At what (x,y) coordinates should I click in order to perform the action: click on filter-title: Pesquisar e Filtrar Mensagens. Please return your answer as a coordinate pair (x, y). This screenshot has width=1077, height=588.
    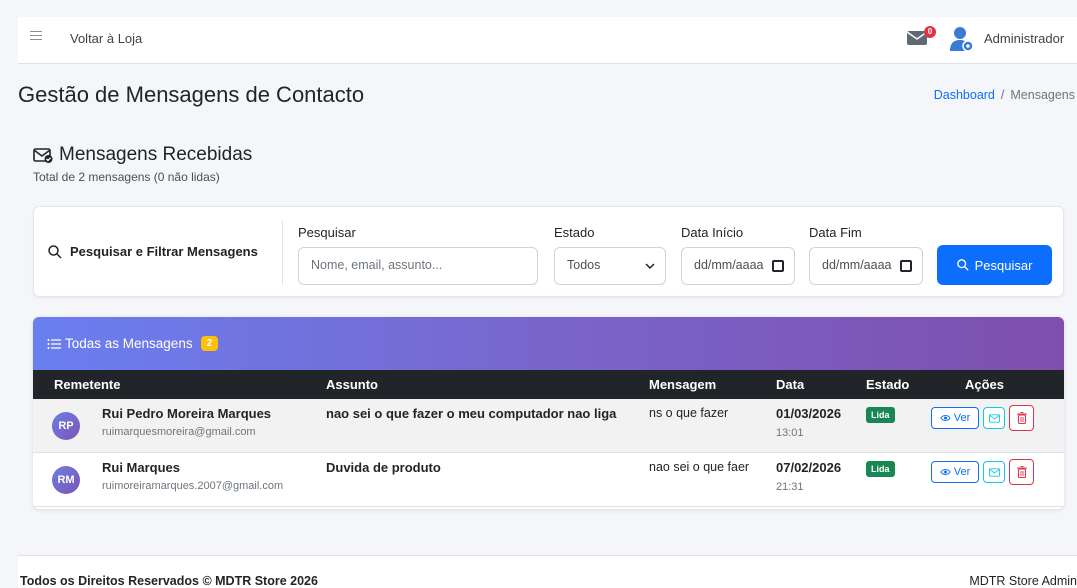
    Looking at the image, I should click on (153, 251).